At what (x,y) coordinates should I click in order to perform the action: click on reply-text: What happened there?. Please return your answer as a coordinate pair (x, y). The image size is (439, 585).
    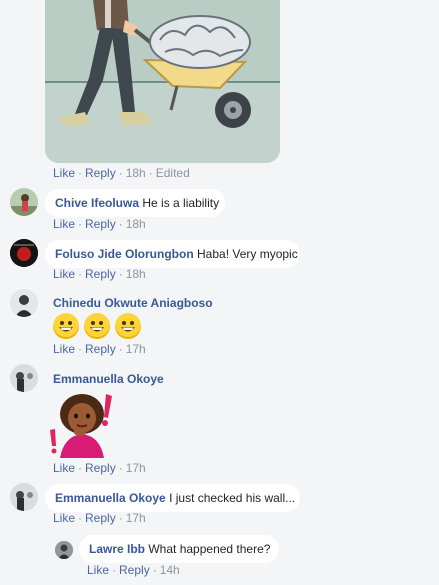
    Looking at the image, I should click on (209, 549).